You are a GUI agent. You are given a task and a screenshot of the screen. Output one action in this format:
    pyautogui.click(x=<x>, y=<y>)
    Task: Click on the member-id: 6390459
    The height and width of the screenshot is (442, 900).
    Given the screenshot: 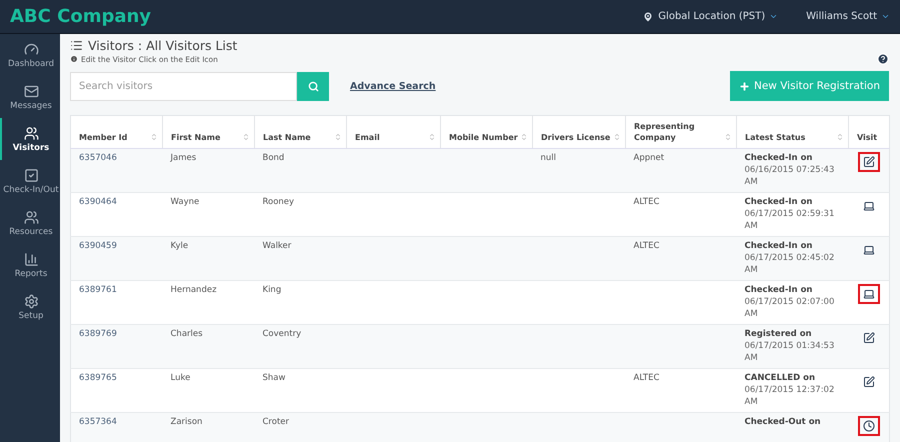 What is the action you would take?
    pyautogui.click(x=98, y=246)
    